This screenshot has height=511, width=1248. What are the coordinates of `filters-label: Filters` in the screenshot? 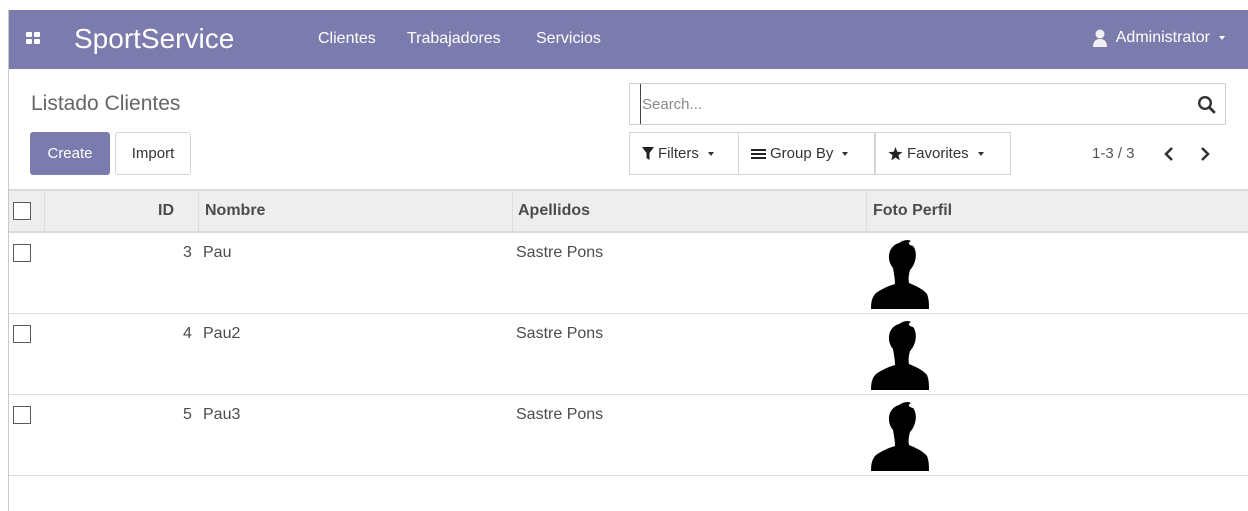 It's located at (678, 153).